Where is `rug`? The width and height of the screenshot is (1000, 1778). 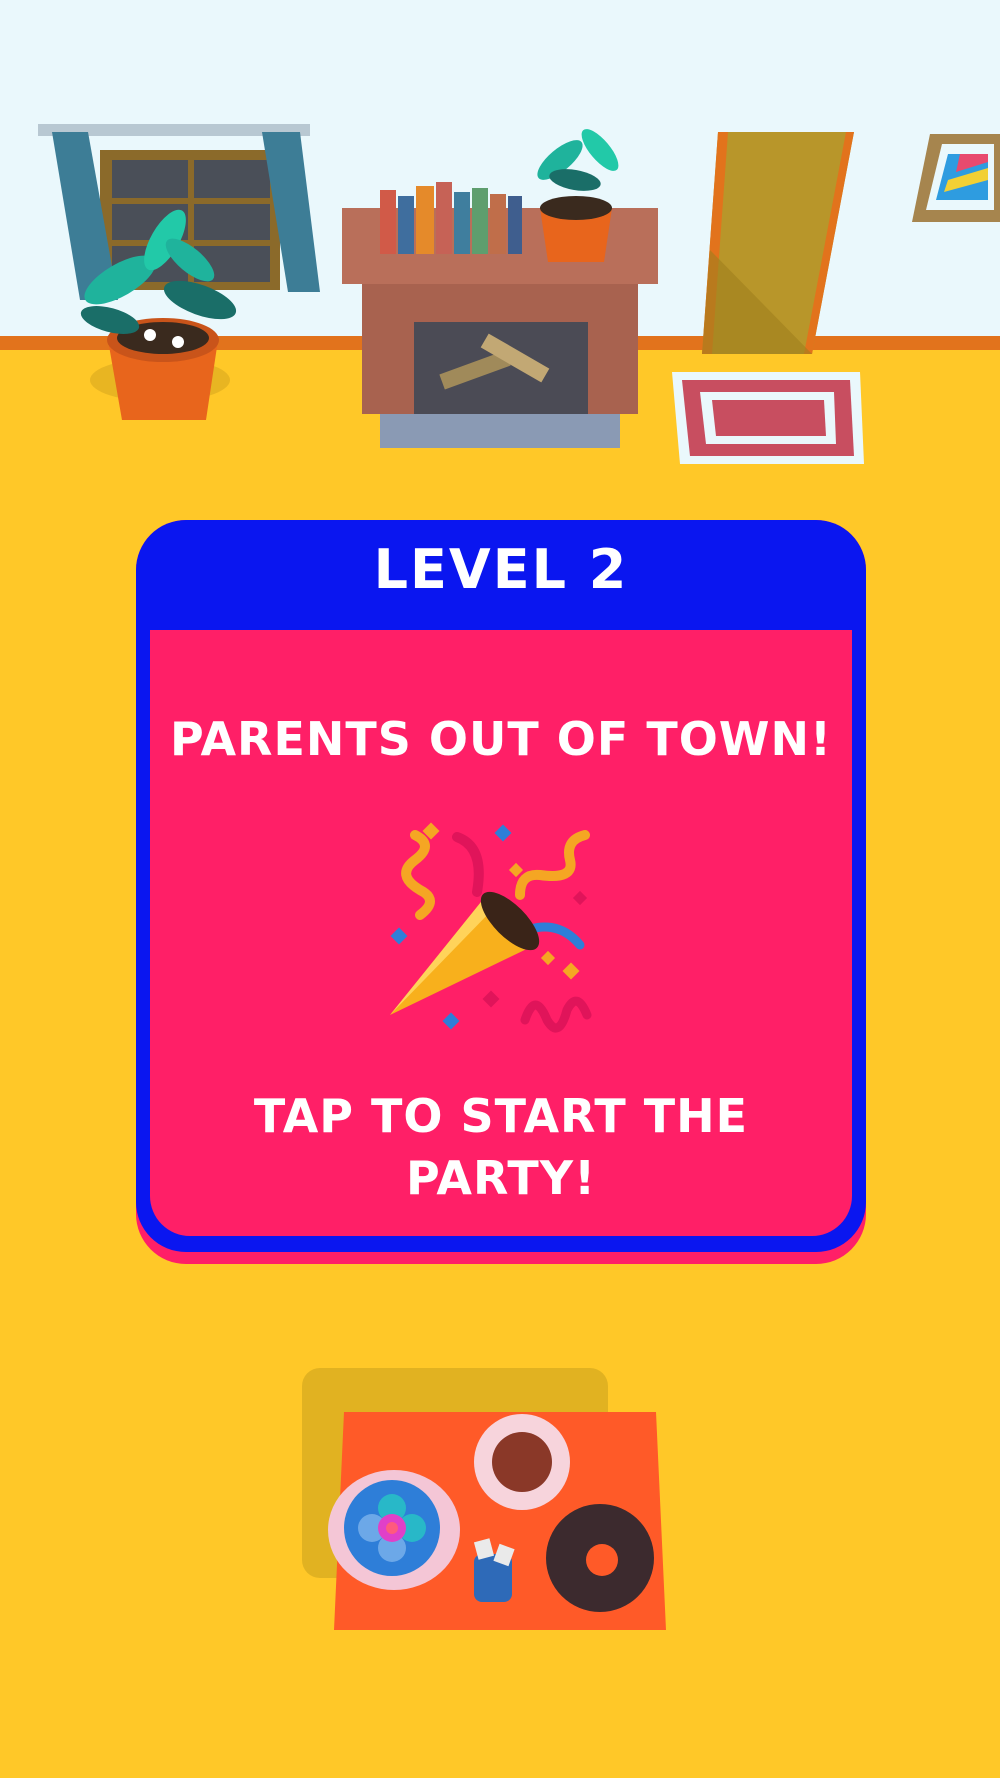 rug is located at coordinates (768, 418).